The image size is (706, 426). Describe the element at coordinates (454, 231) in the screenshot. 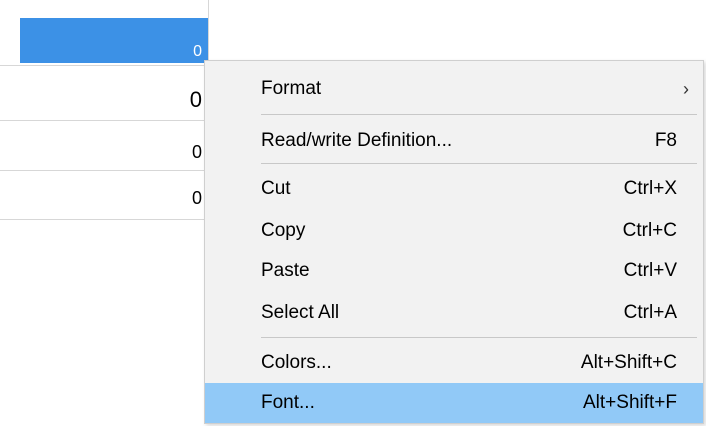

I see `menu-item-copy: Copy Ctrl+C` at that location.